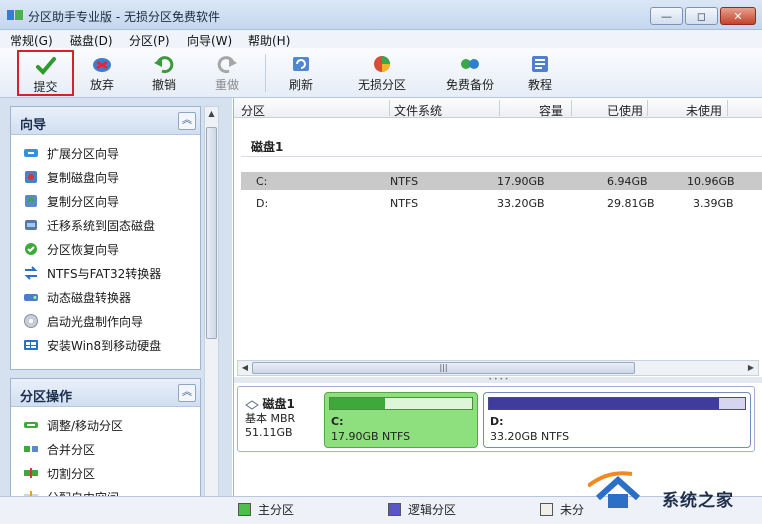 The height and width of the screenshot is (524, 762). What do you see at coordinates (501, 203) in the screenshot?
I see `table-row: D: NTFS 33.20GB 29.81GB 3.39GB` at bounding box center [501, 203].